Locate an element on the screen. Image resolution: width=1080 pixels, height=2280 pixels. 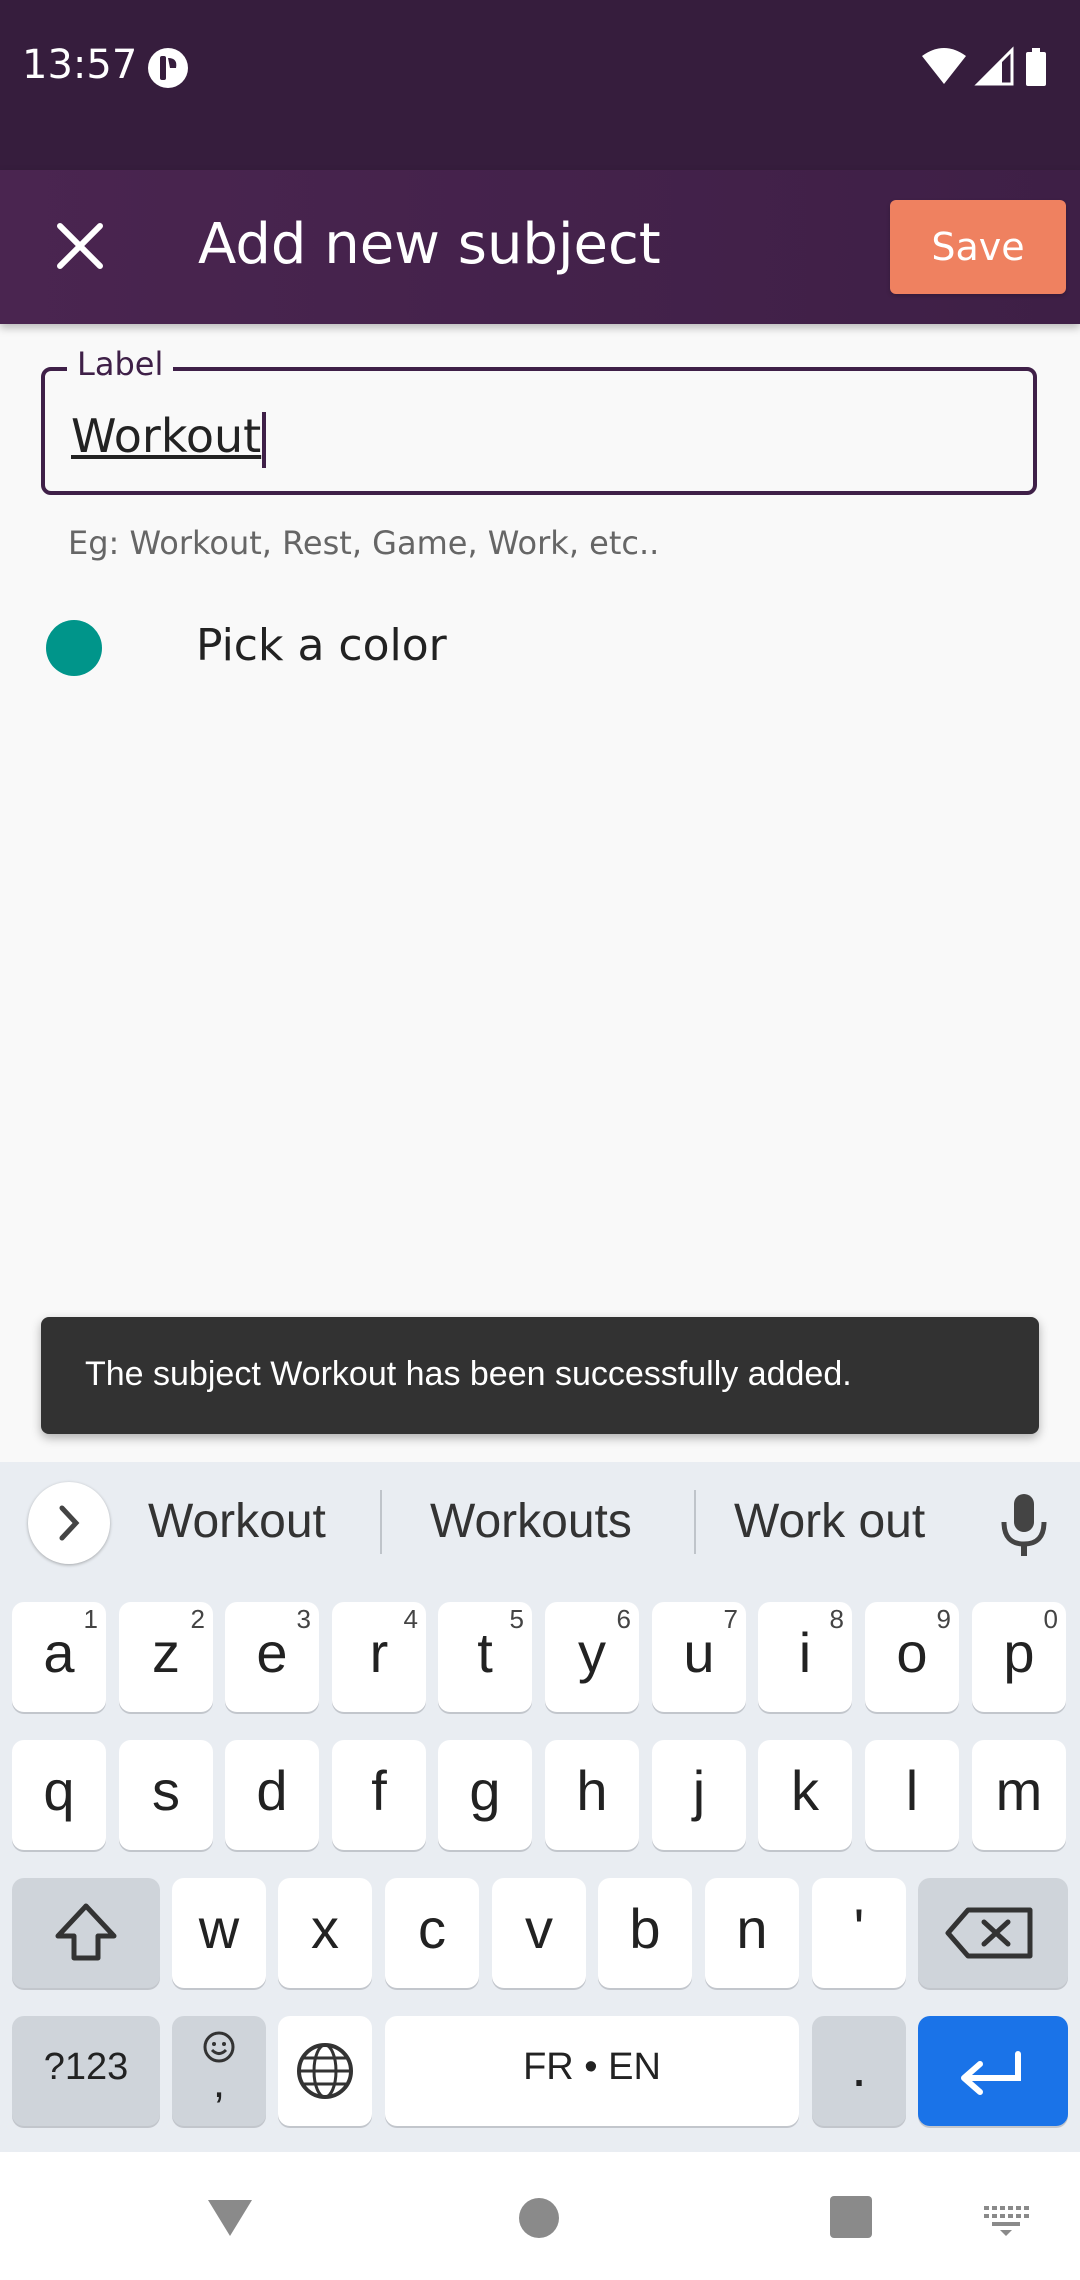
language-key is located at coordinates (325, 2071).